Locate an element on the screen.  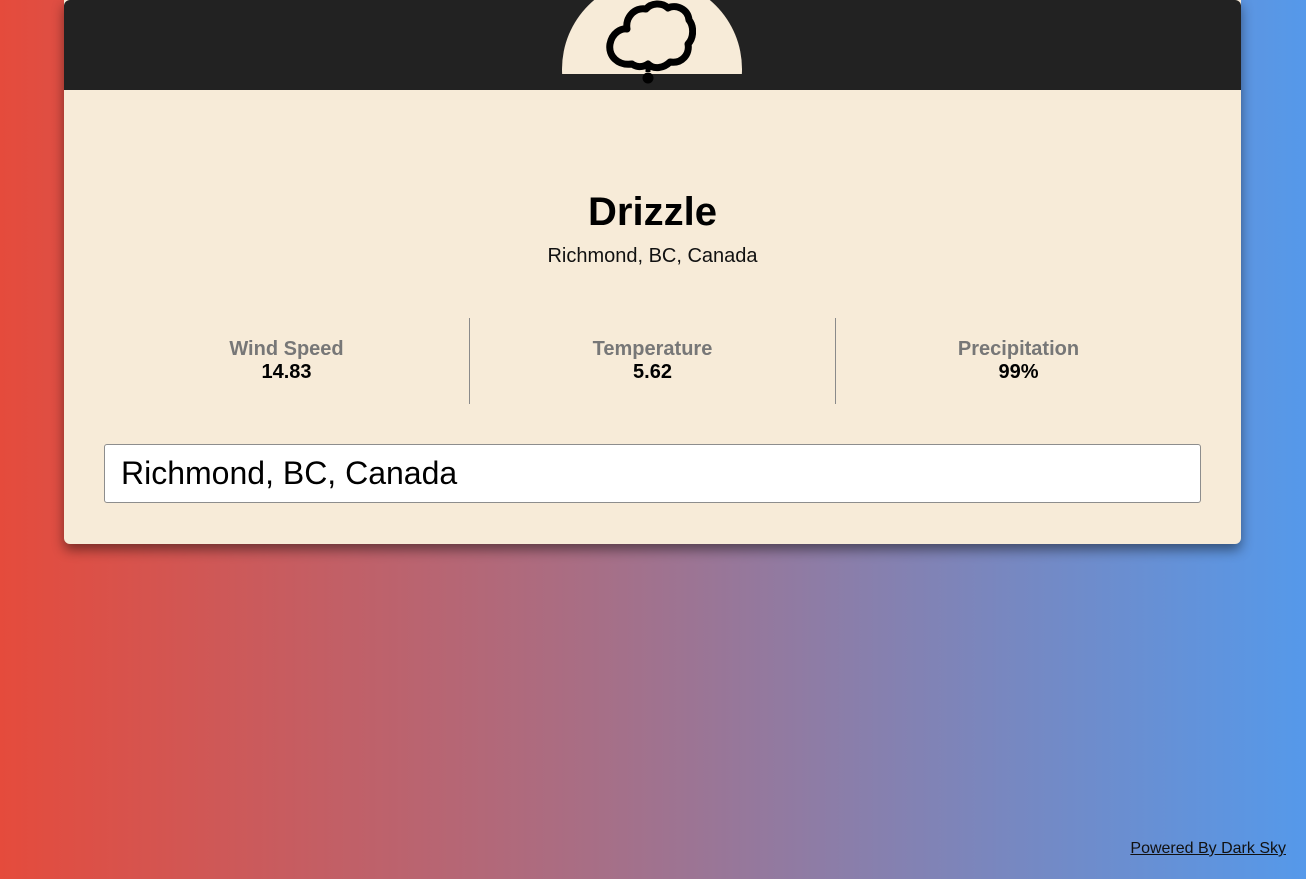
location-search-input is located at coordinates (652, 473).